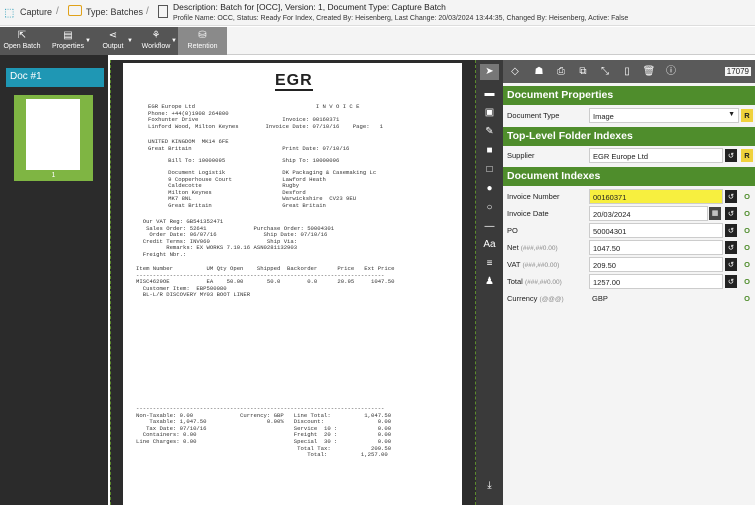 The image size is (755, 505). I want to click on net-field: 1047.50, so click(656, 247).